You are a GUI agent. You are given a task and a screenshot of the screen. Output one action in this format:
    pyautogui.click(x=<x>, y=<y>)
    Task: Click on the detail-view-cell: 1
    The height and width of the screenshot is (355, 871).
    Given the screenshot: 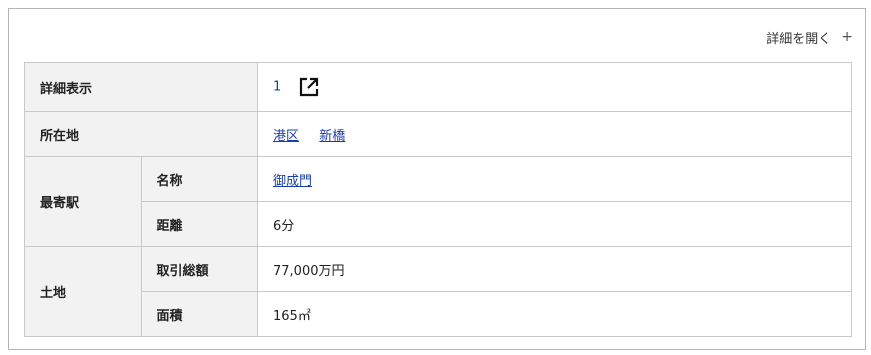 What is the action you would take?
    pyautogui.click(x=554, y=87)
    